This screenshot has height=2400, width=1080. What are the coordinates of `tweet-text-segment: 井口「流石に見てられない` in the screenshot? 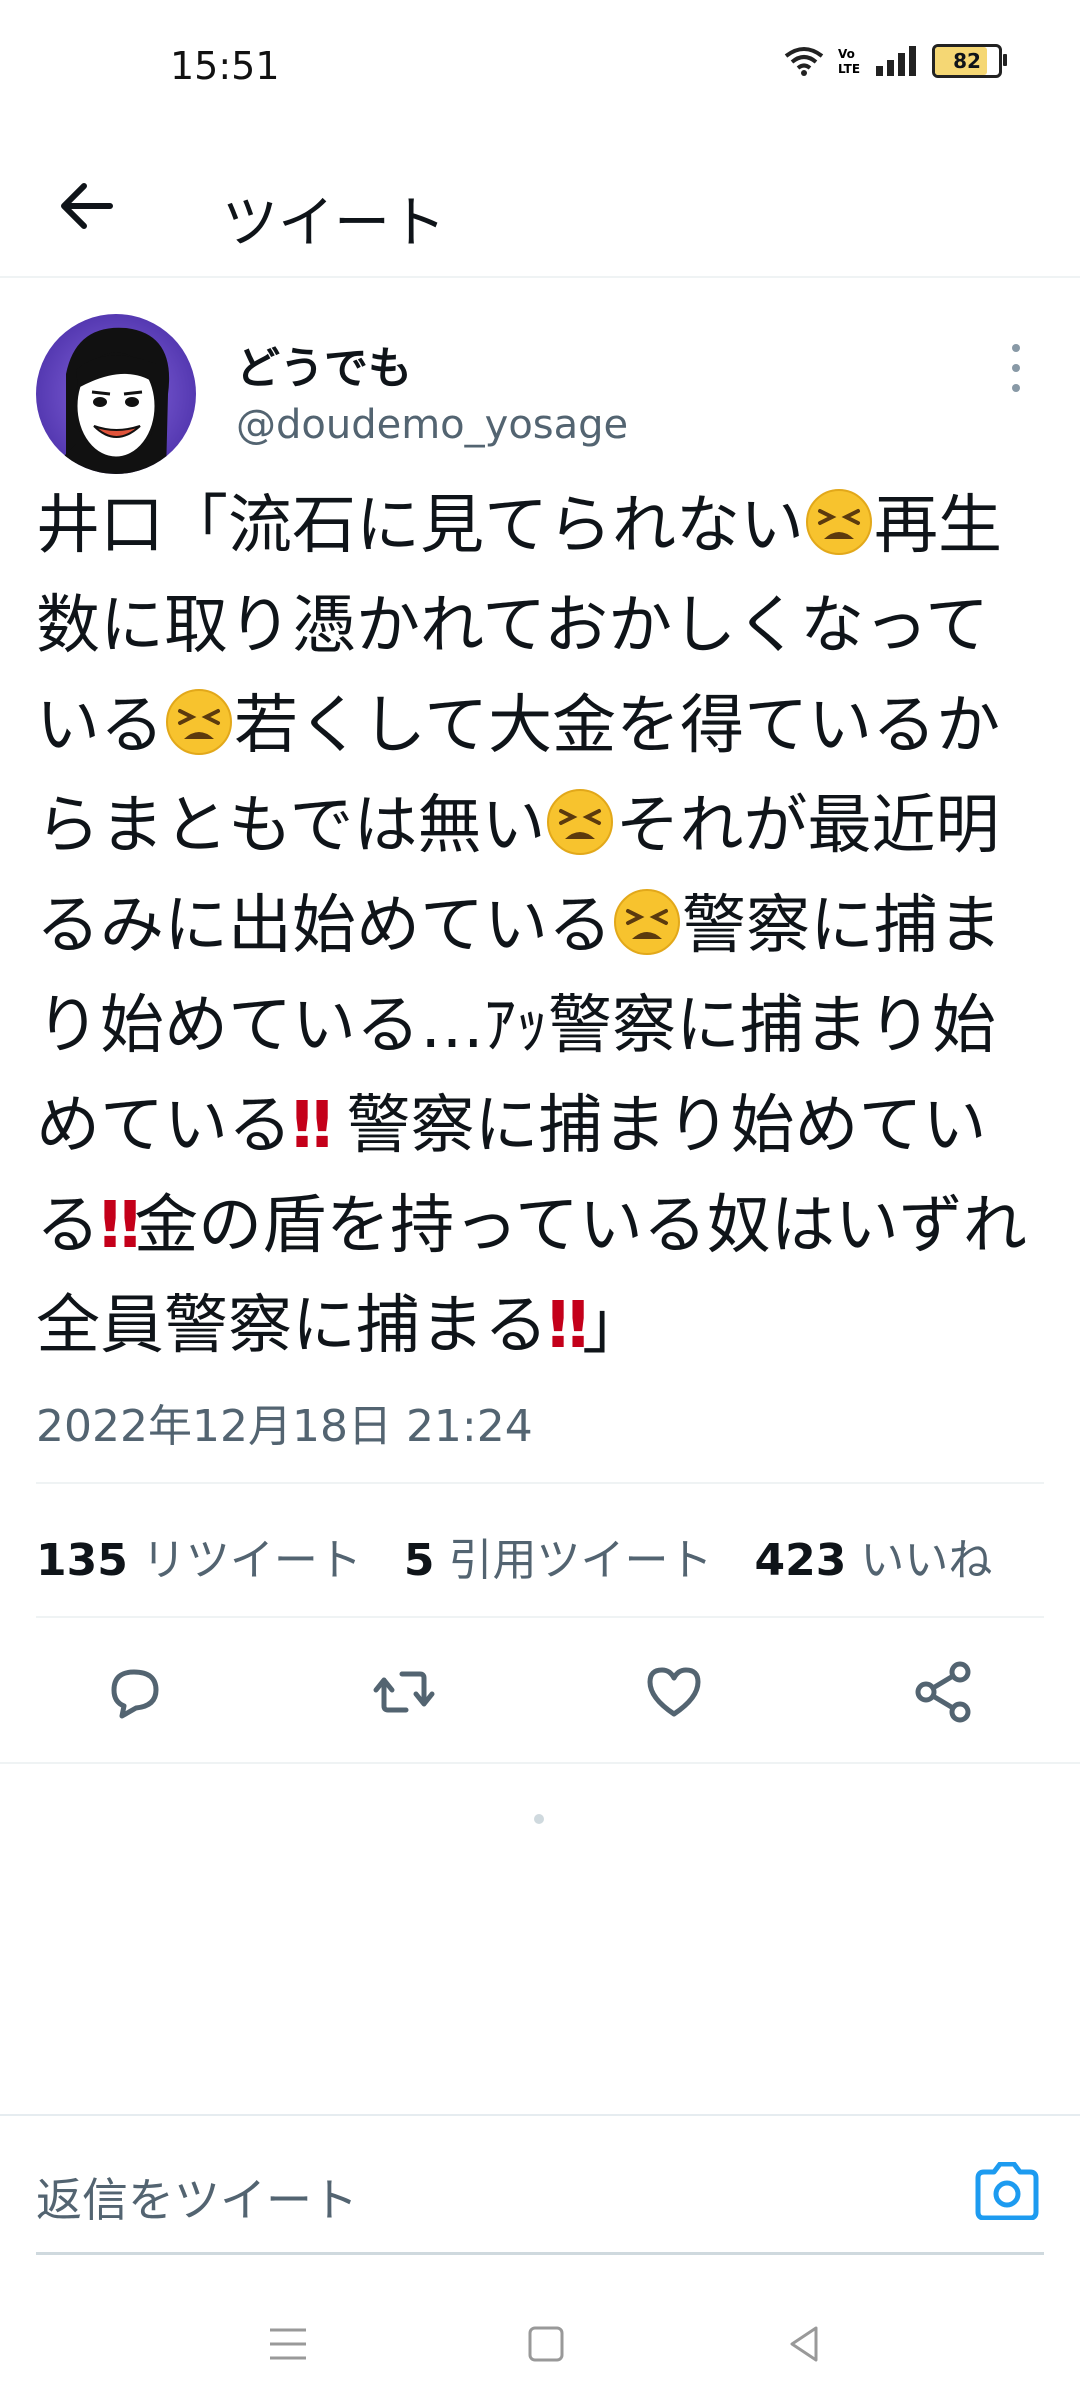 It's located at (420, 526).